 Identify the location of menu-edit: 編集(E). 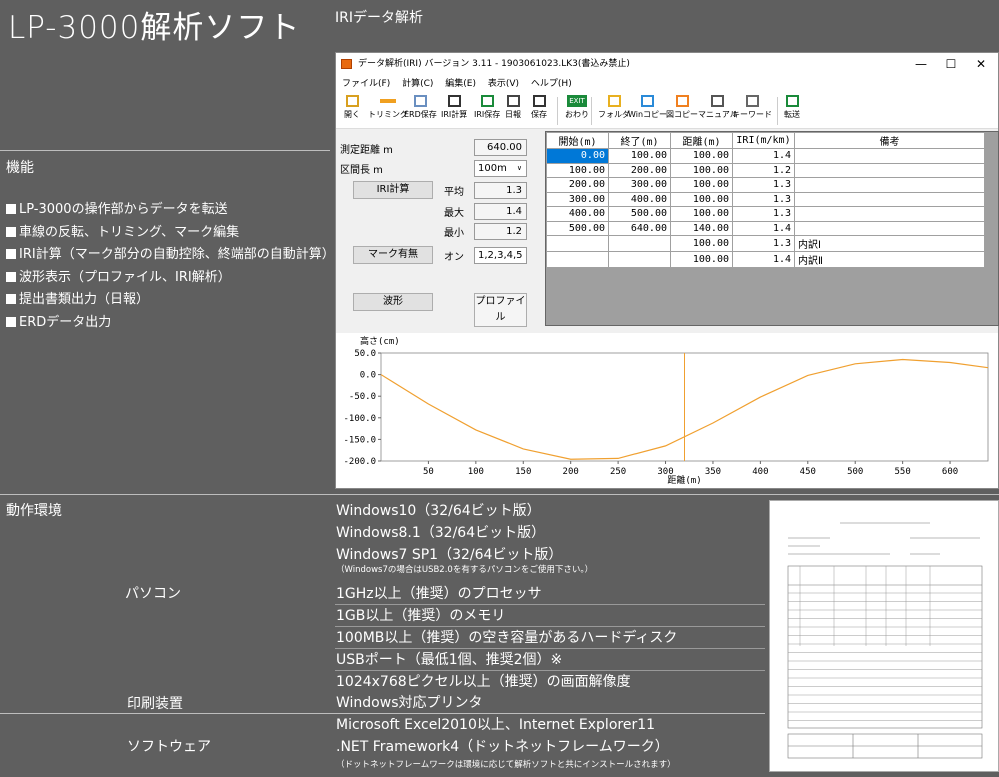
(460, 84).